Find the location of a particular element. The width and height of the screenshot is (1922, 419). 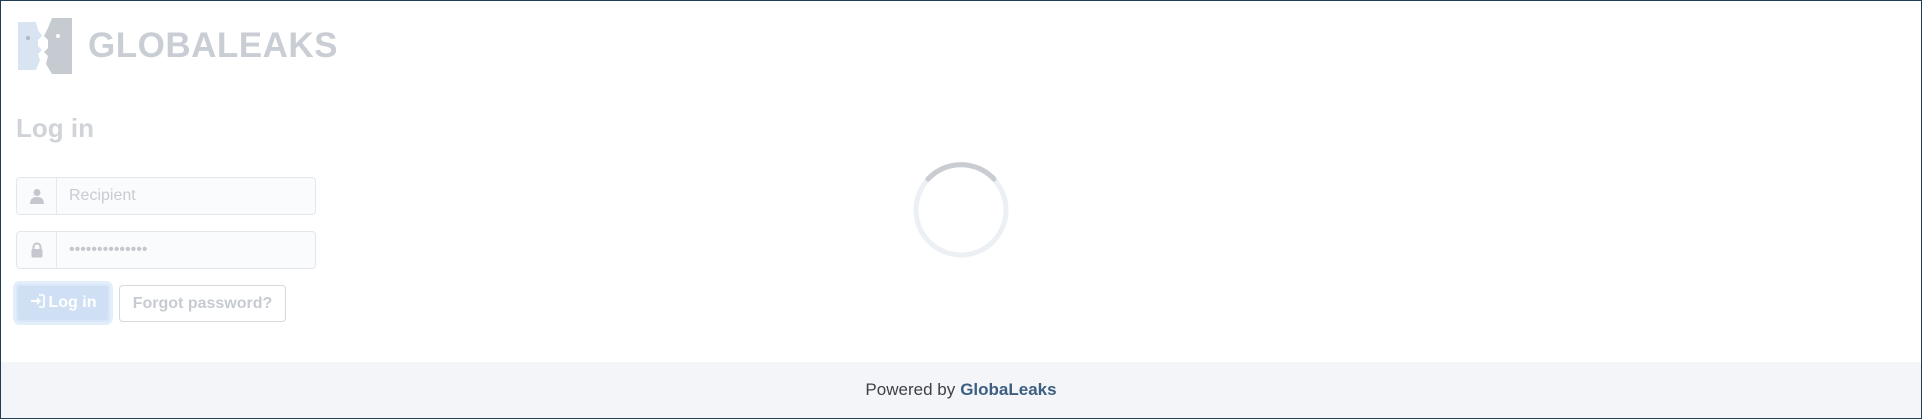

login-button-label: Log in is located at coordinates (72, 302).